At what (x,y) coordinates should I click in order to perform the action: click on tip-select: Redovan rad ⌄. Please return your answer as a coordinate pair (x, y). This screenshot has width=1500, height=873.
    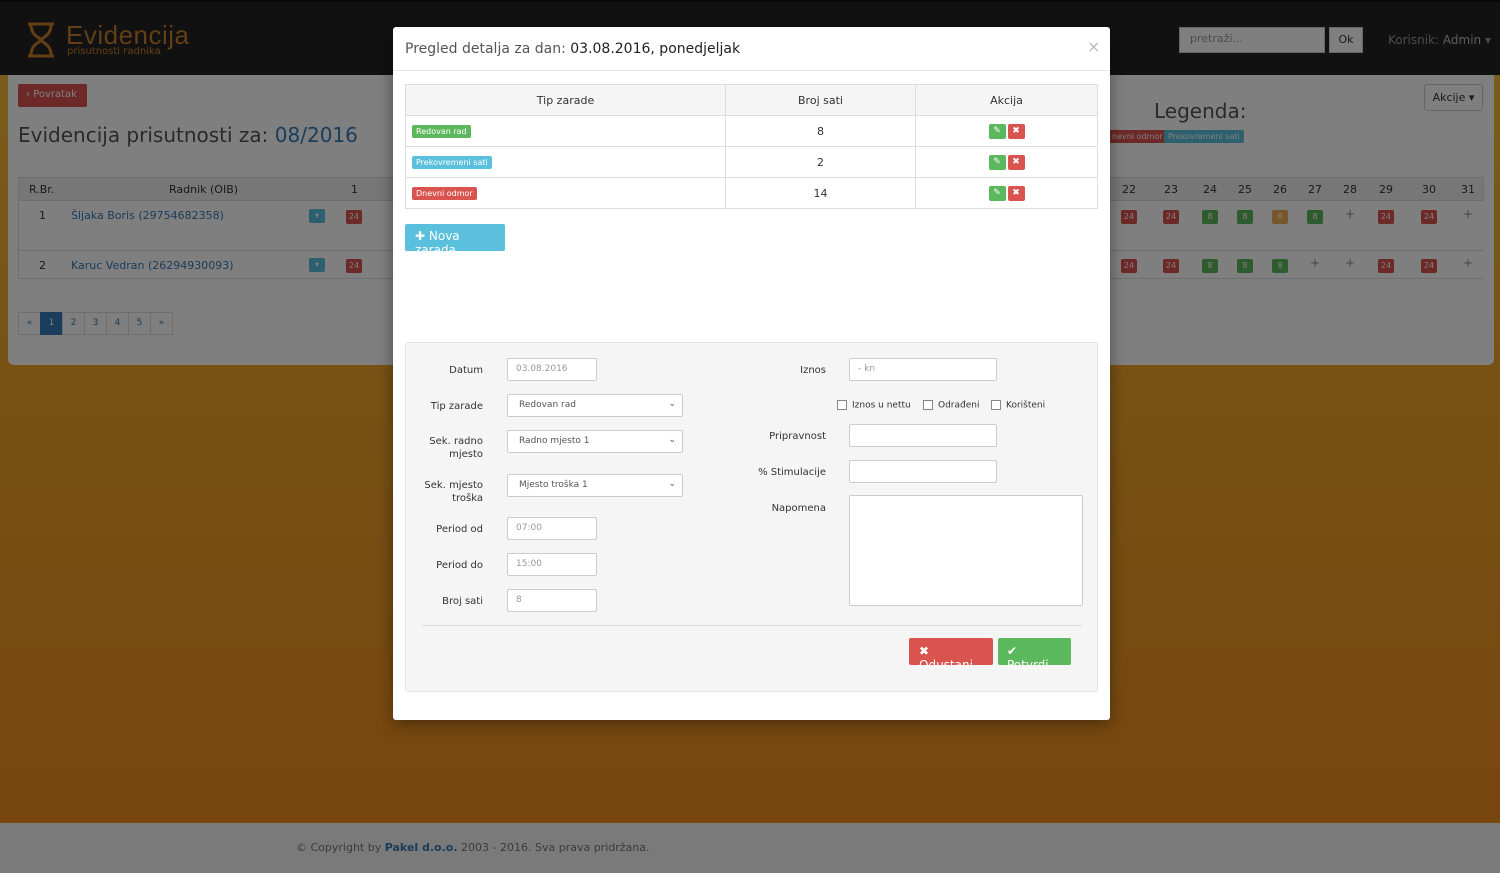
    Looking at the image, I should click on (595, 405).